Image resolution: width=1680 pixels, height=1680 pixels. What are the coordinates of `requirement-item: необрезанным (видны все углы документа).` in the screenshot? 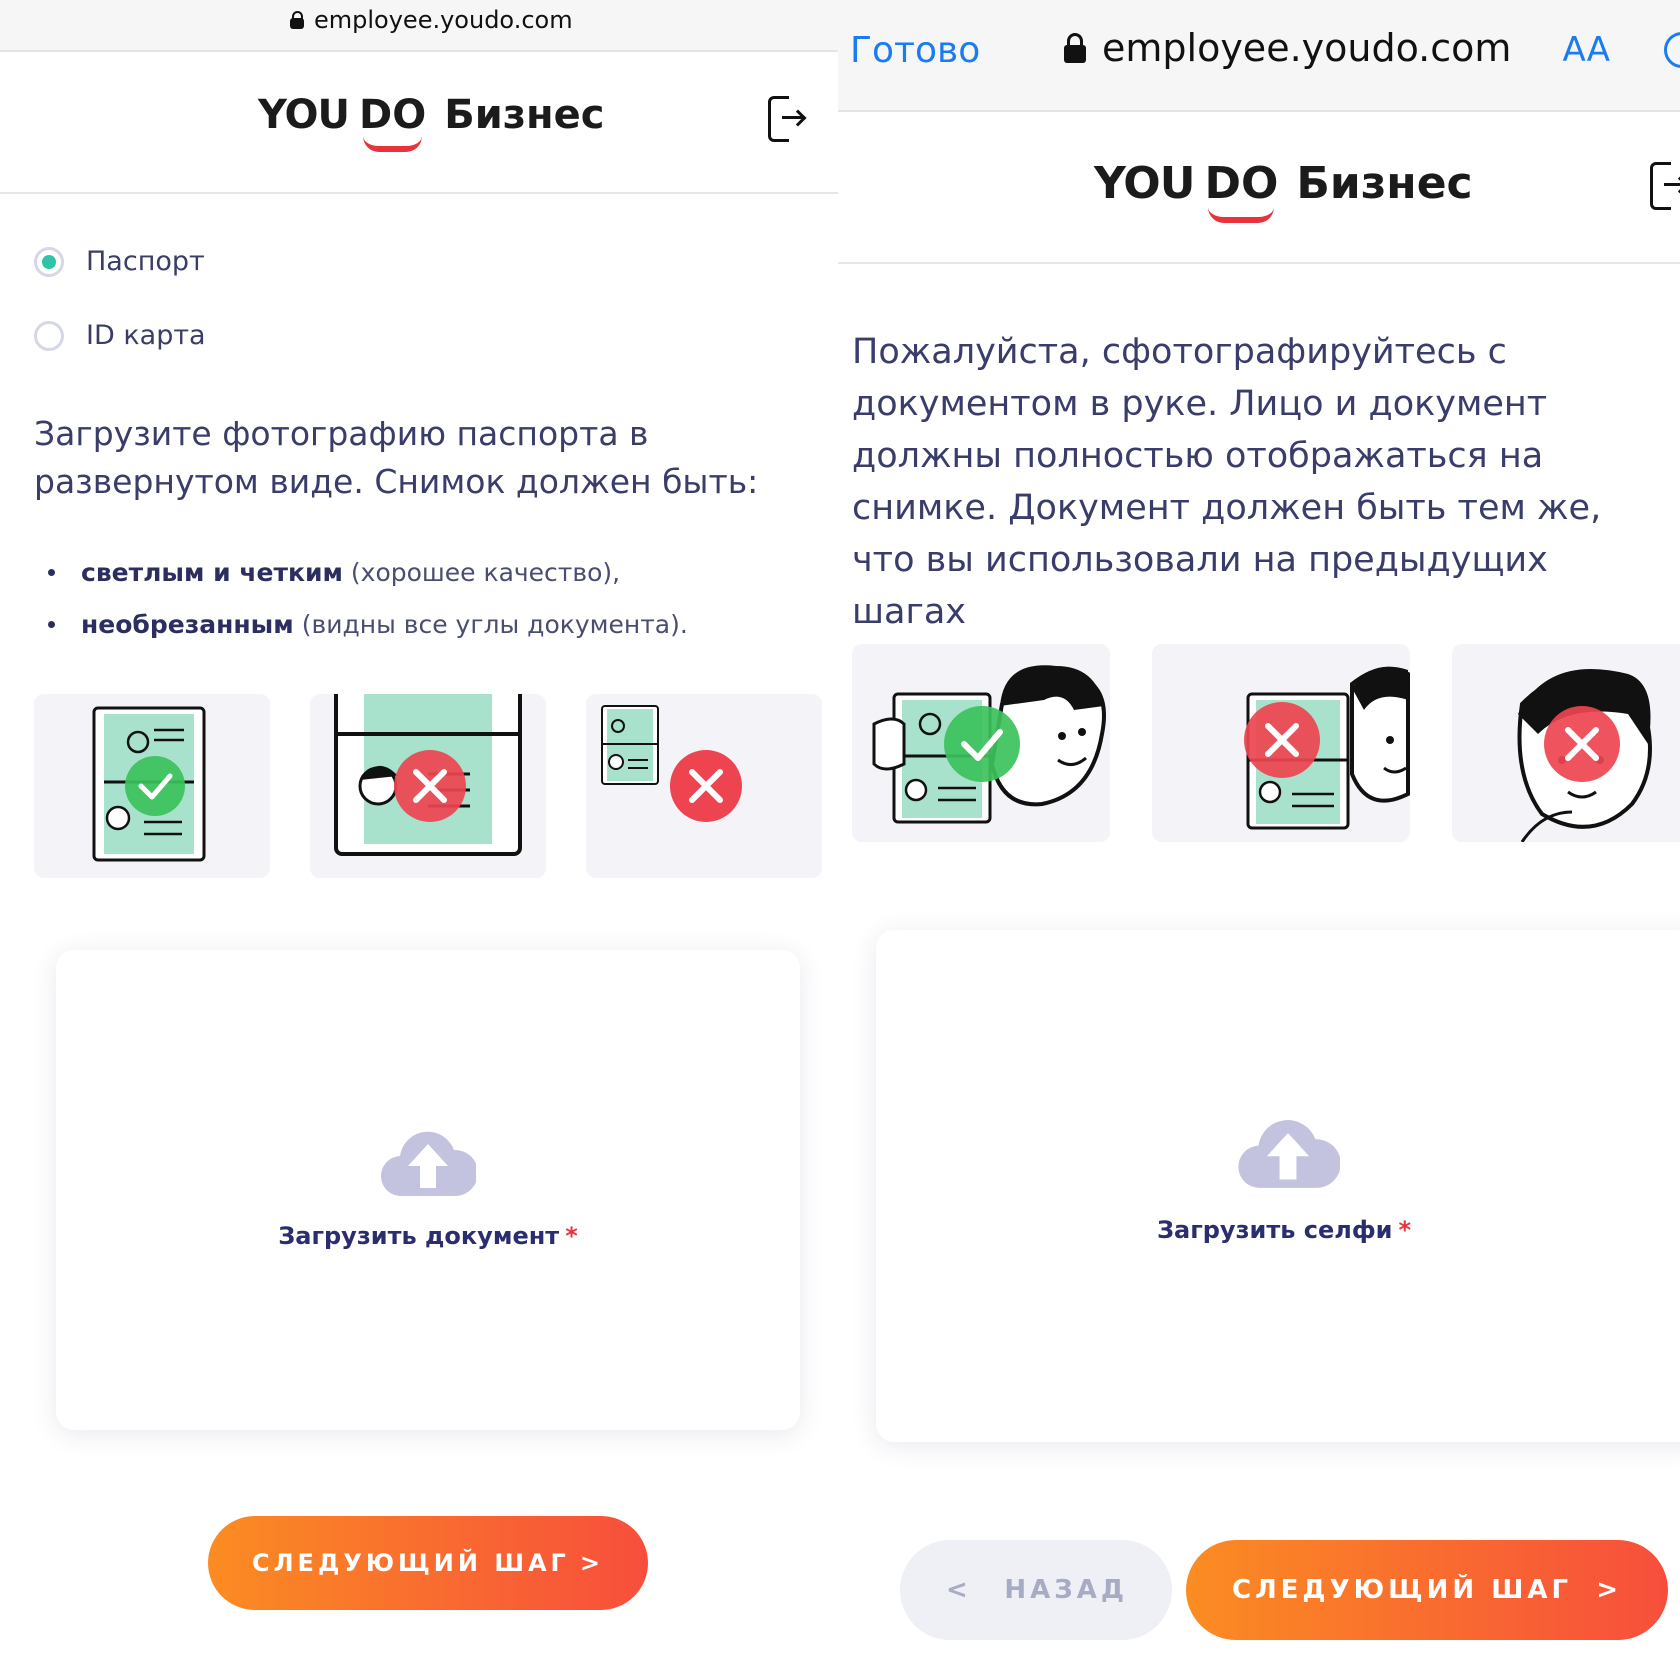 It's located at (368, 624).